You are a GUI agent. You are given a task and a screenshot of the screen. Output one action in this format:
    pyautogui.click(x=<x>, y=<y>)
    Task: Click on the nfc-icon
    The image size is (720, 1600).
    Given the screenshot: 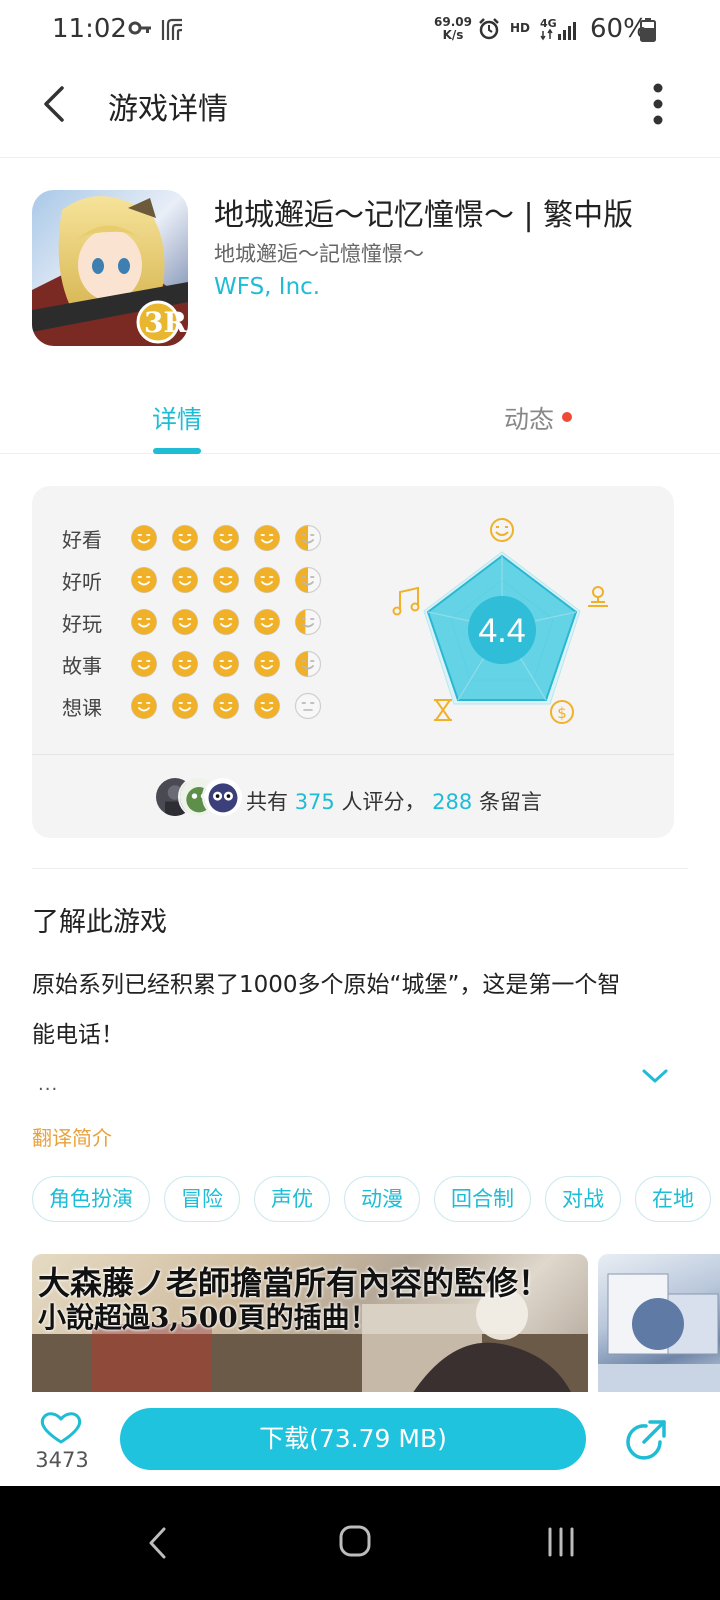 What is the action you would take?
    pyautogui.click(x=172, y=29)
    